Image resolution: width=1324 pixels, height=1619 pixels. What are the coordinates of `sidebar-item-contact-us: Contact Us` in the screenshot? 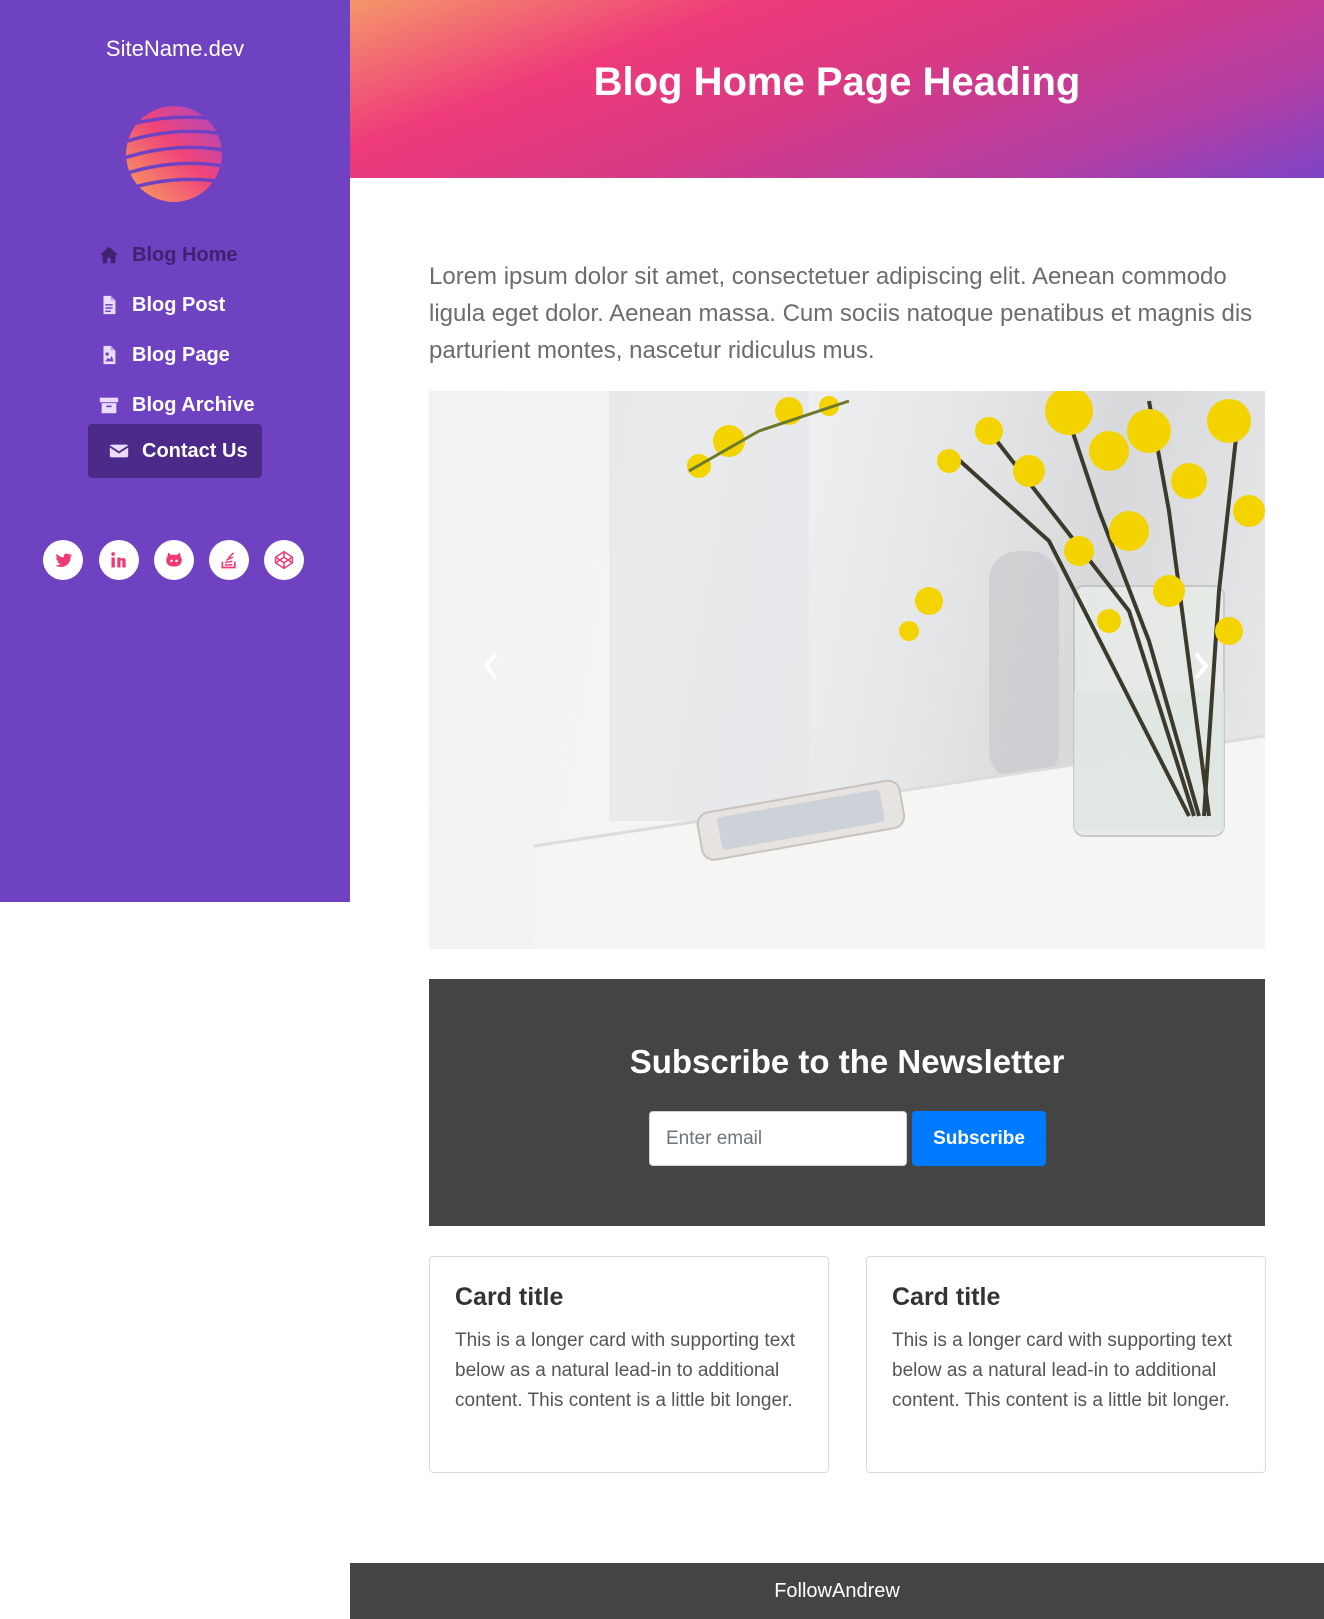 It's located at (175, 451).